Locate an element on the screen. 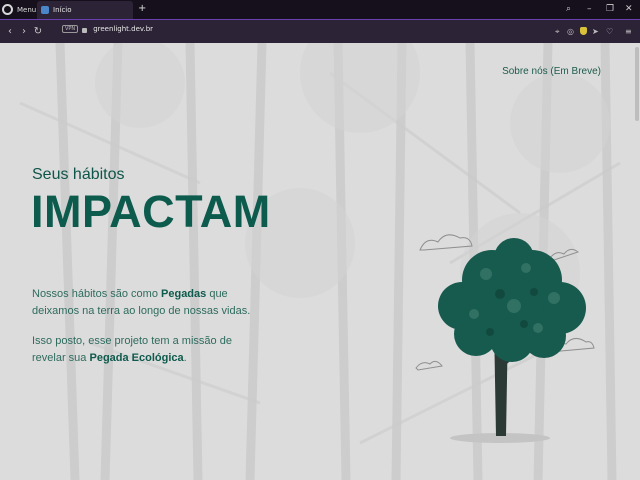  browser-tab-bar: Menu Início + ⌕ – ❐ ✕ is located at coordinates (320, 9).